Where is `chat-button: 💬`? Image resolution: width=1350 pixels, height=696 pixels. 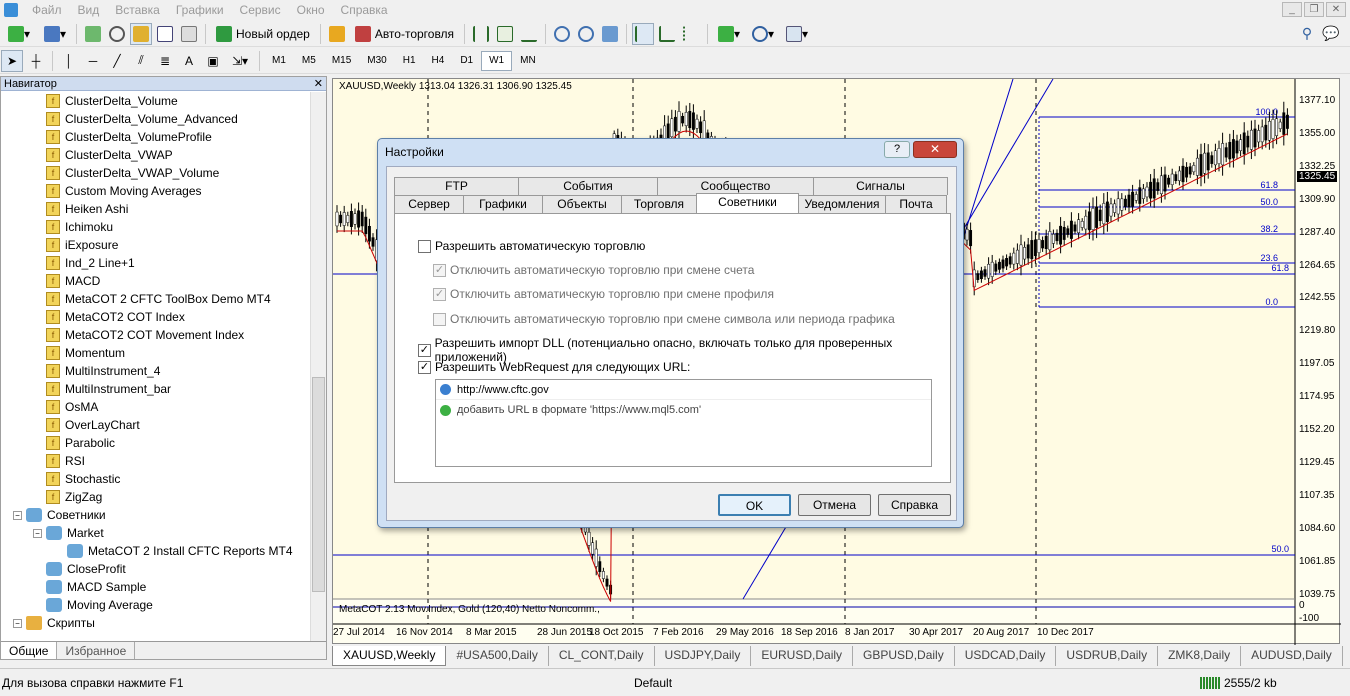 chat-button: 💬 is located at coordinates (1331, 34).